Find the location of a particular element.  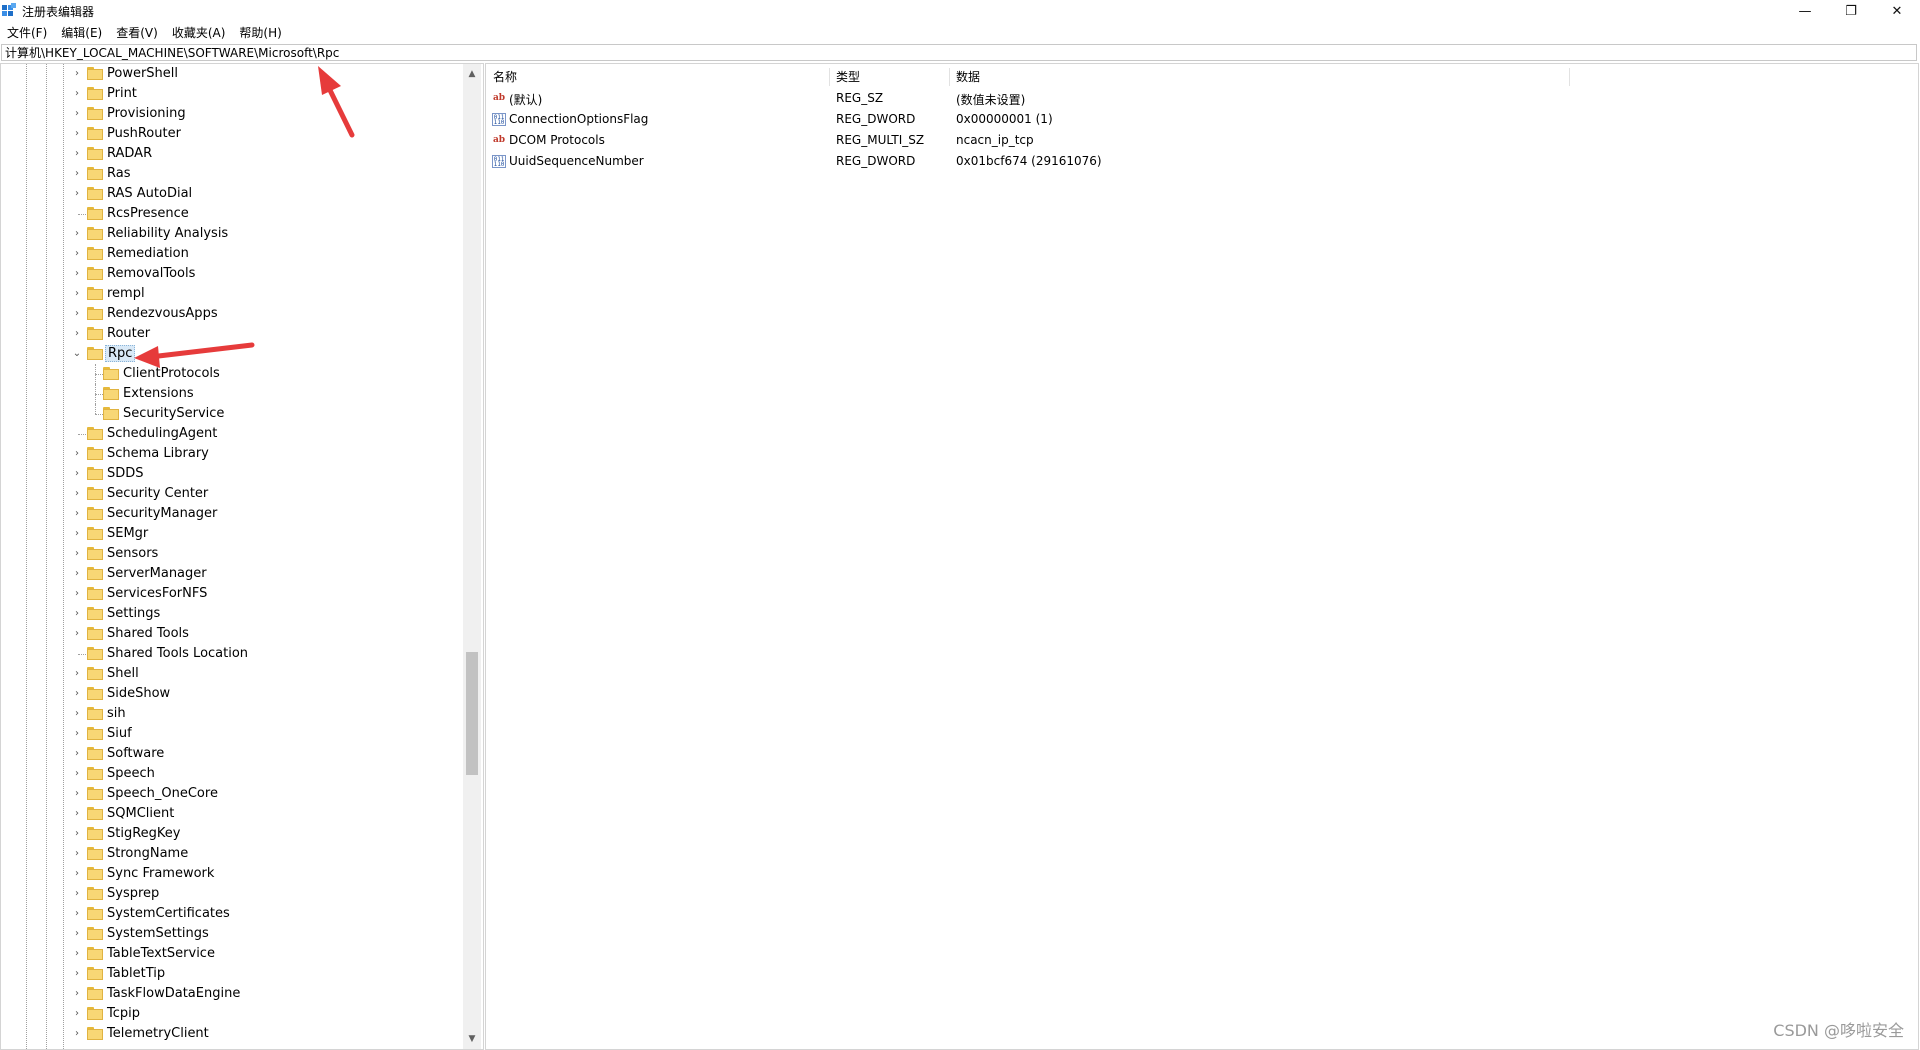

value-row: ab (默认) REG_SZ (数值未设置) is located at coordinates (1202, 98).